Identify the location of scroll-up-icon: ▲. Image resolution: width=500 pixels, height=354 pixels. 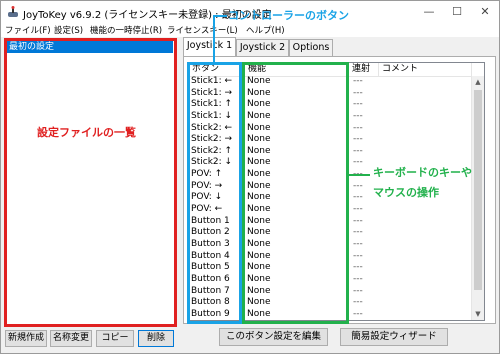
(478, 82).